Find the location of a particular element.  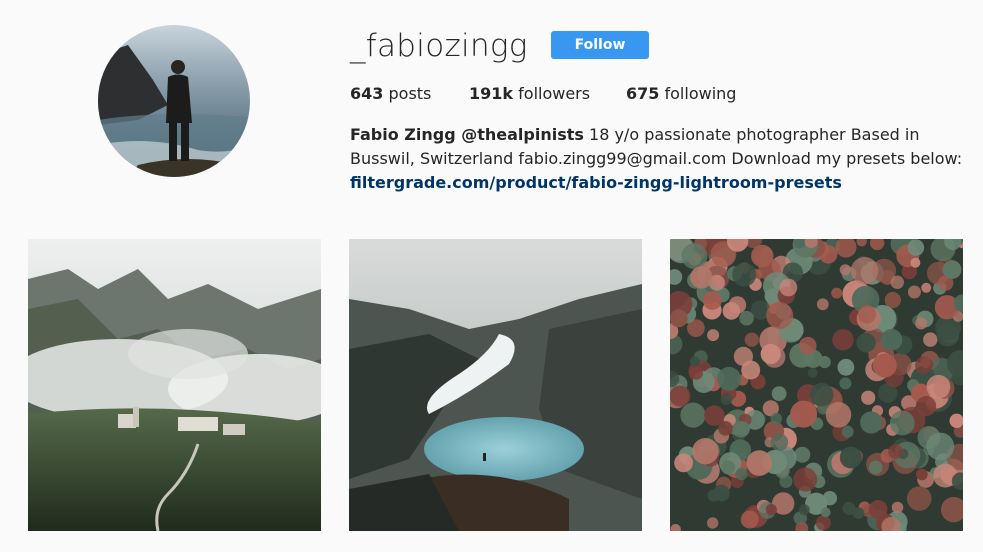

following-count: 675 is located at coordinates (643, 93).